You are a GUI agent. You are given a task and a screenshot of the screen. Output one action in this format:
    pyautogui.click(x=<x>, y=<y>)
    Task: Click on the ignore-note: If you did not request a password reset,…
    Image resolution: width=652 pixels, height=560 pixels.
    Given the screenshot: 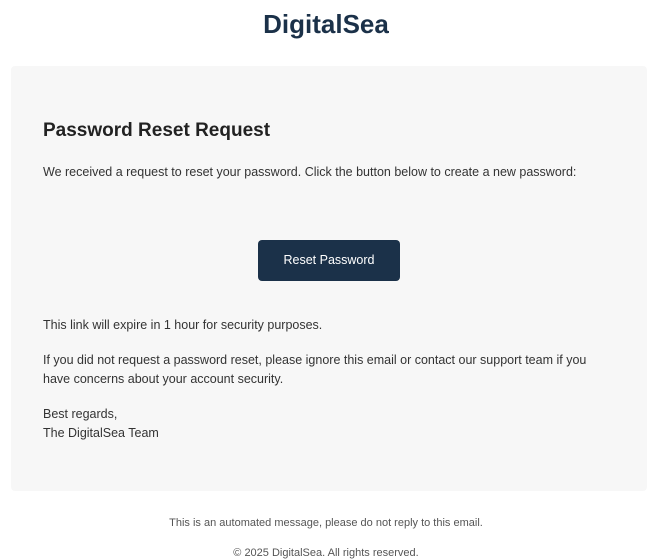 What is the action you would take?
    pyautogui.click(x=315, y=369)
    